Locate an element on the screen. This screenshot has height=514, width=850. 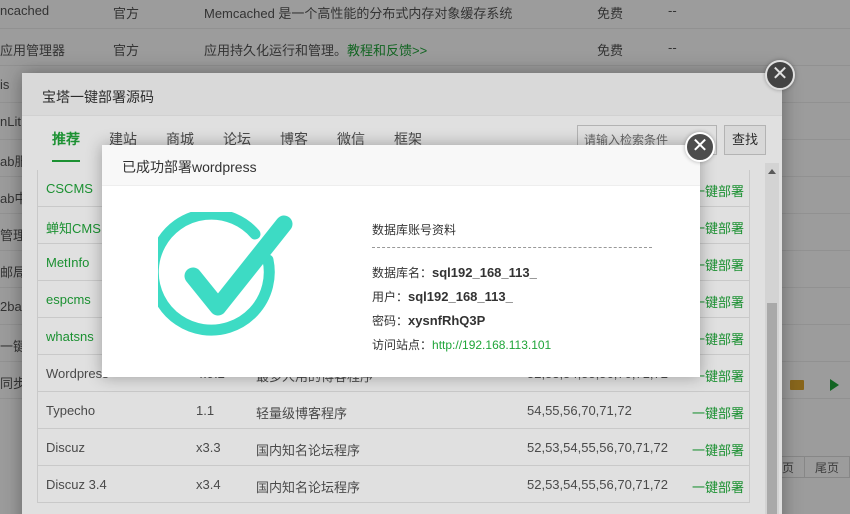
user-label: 用户： is located at coordinates (390, 297).